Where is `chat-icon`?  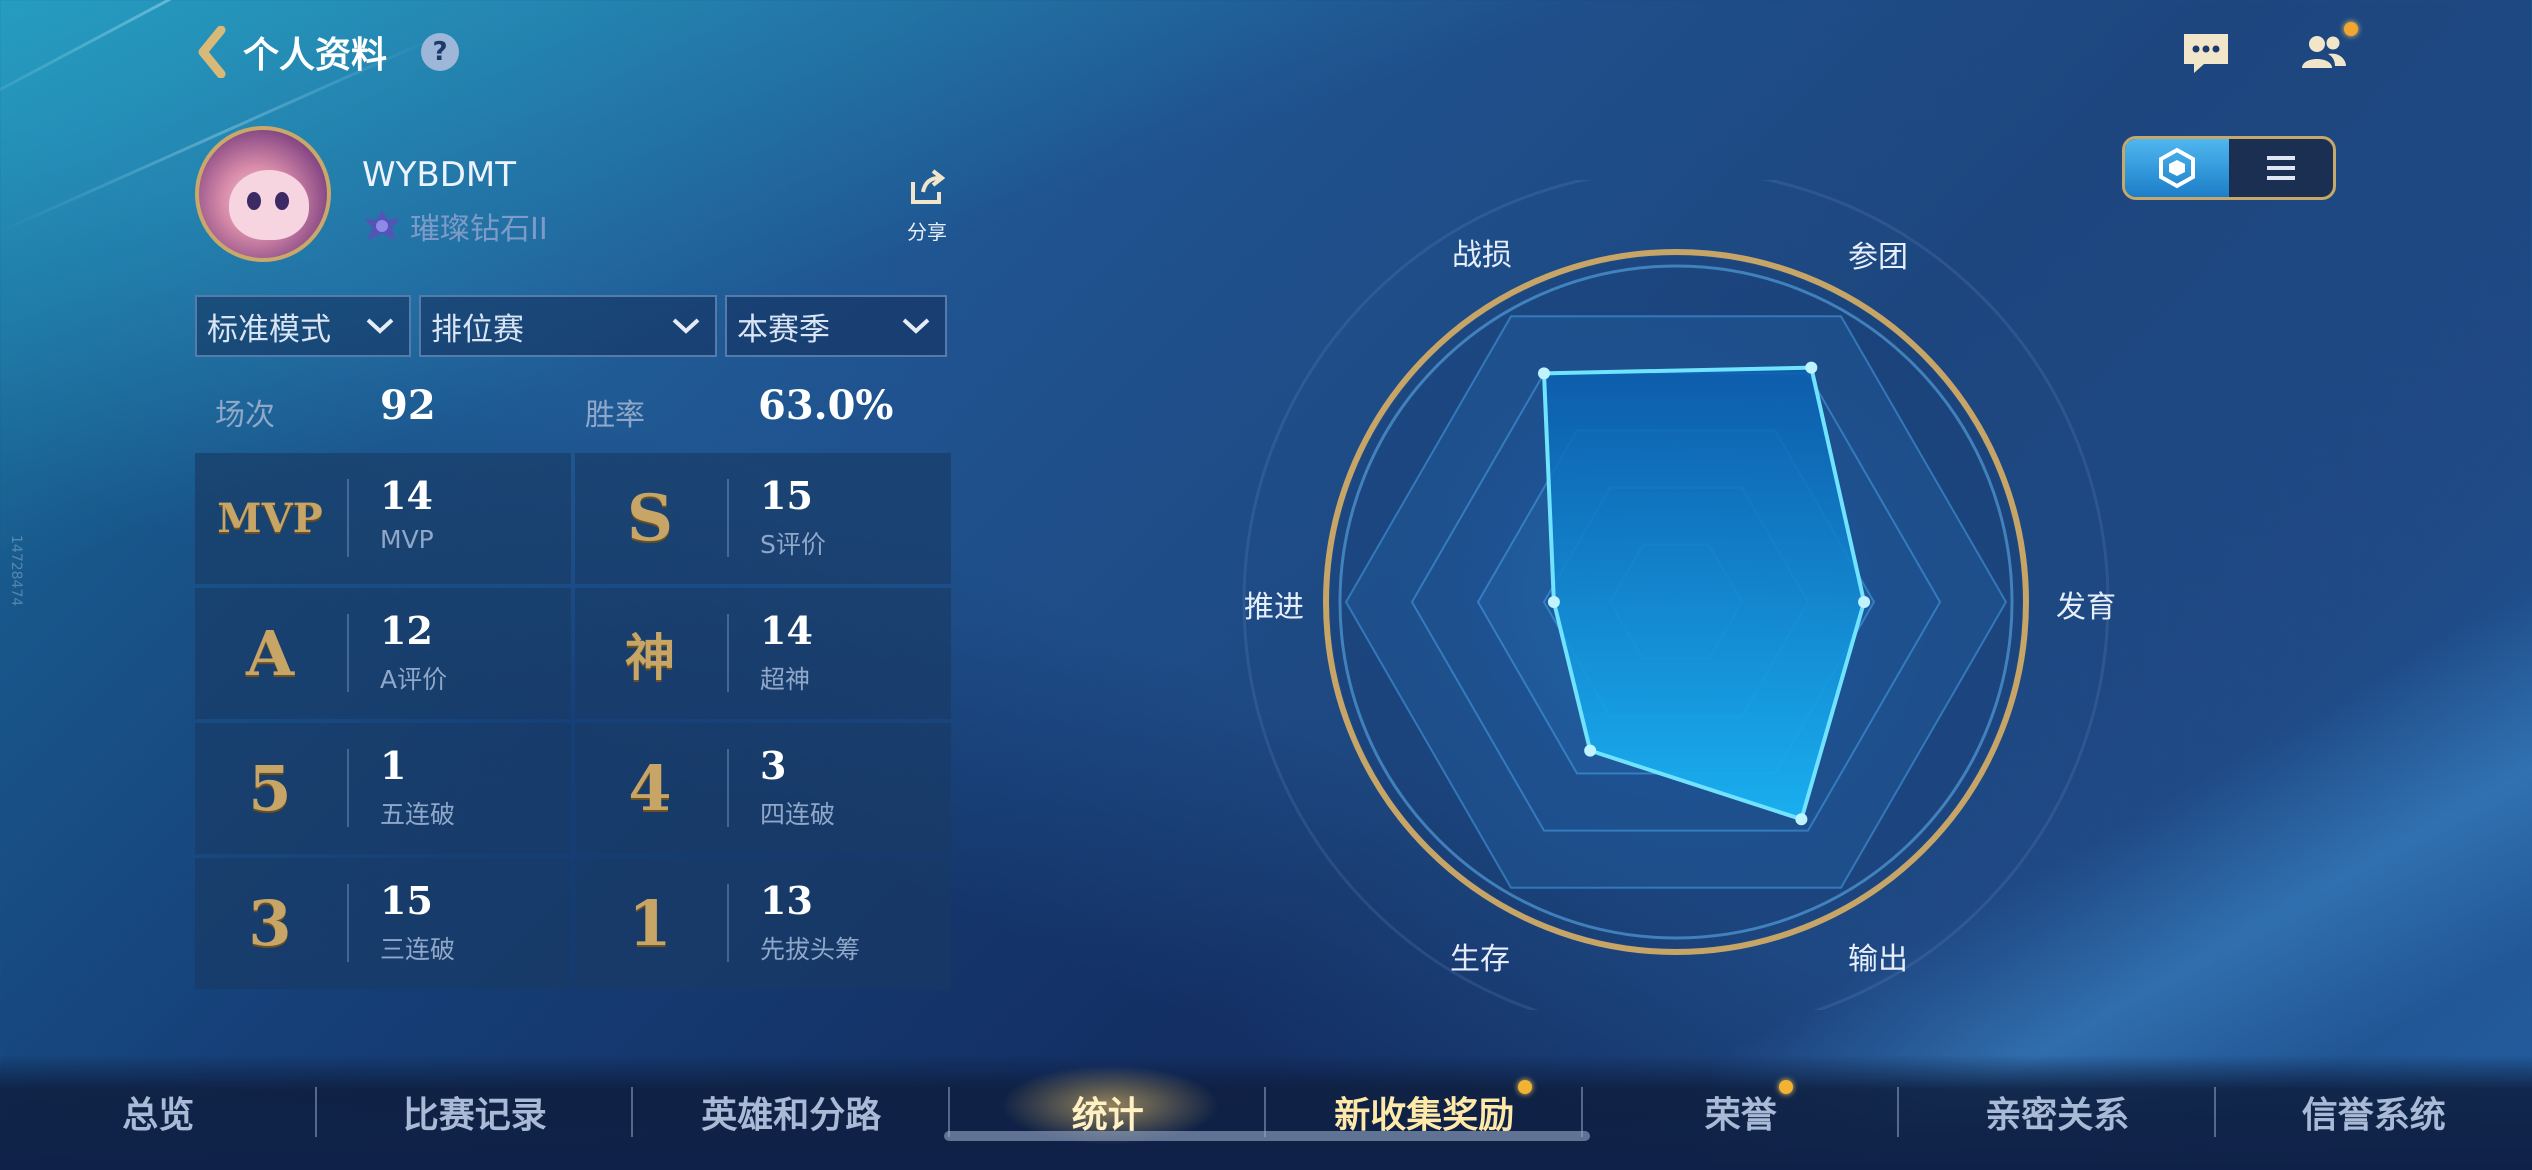
chat-icon is located at coordinates (2206, 52).